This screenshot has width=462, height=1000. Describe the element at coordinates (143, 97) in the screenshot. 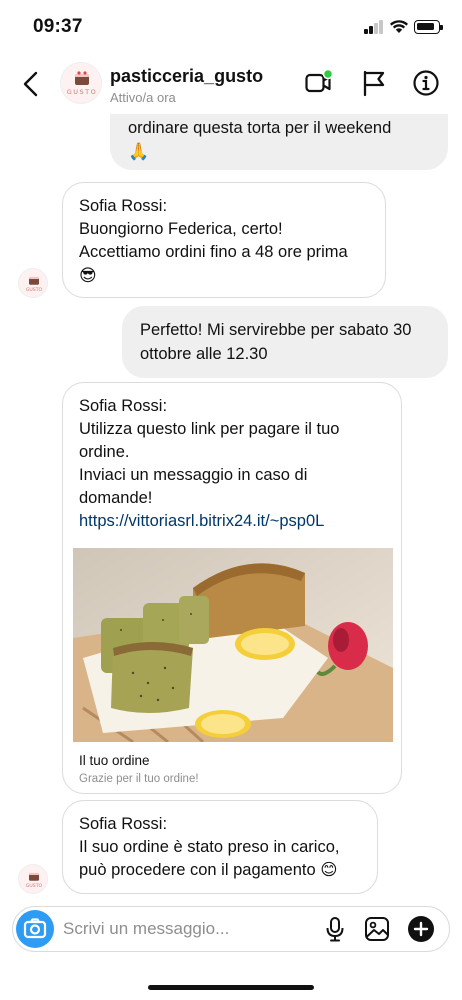

I see `active-status: Attivo/a ora` at that location.